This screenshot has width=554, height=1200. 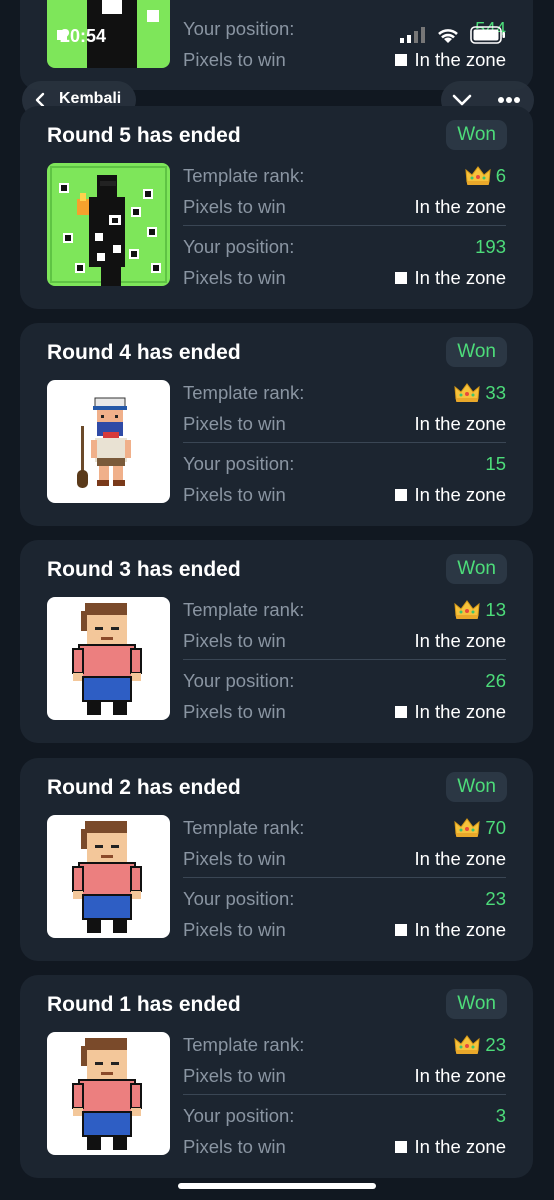 I want to click on template-rank-value: 6, so click(x=485, y=176).